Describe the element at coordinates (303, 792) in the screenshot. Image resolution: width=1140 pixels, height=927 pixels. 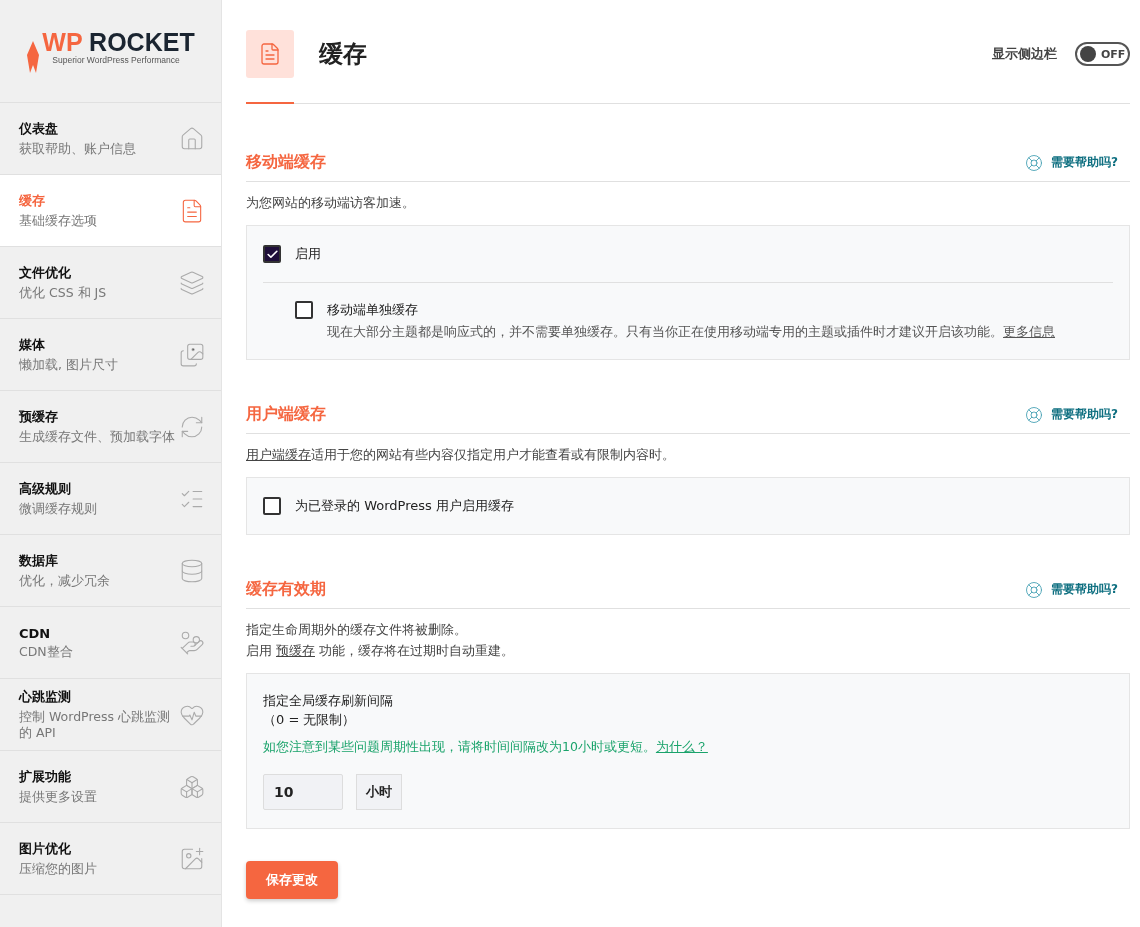
I see `interval-field: 10` at that location.